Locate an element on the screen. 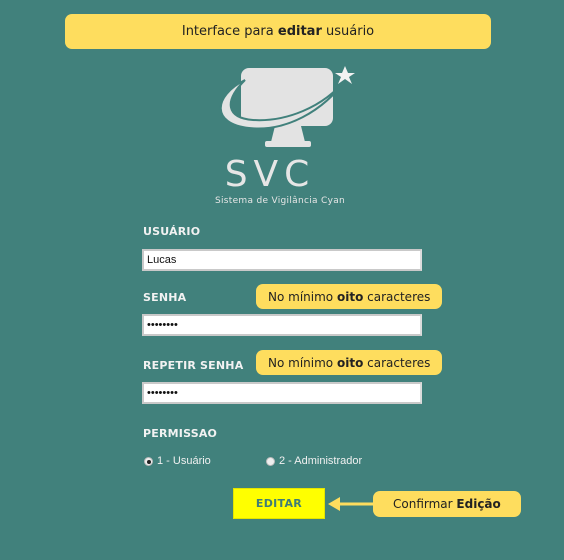 The image size is (564, 560). repeat-hint-prefix: No mínimo is located at coordinates (301, 362).